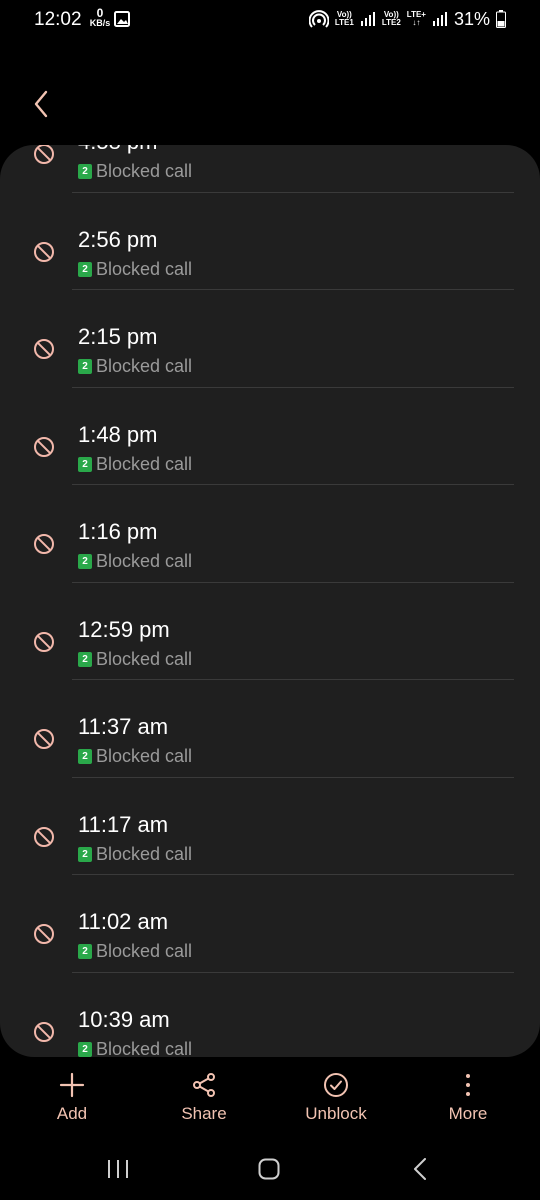 Image resolution: width=540 pixels, height=1200 pixels. I want to click on call-log-row: 1:16 pm 2 Blocked call, so click(270, 534).